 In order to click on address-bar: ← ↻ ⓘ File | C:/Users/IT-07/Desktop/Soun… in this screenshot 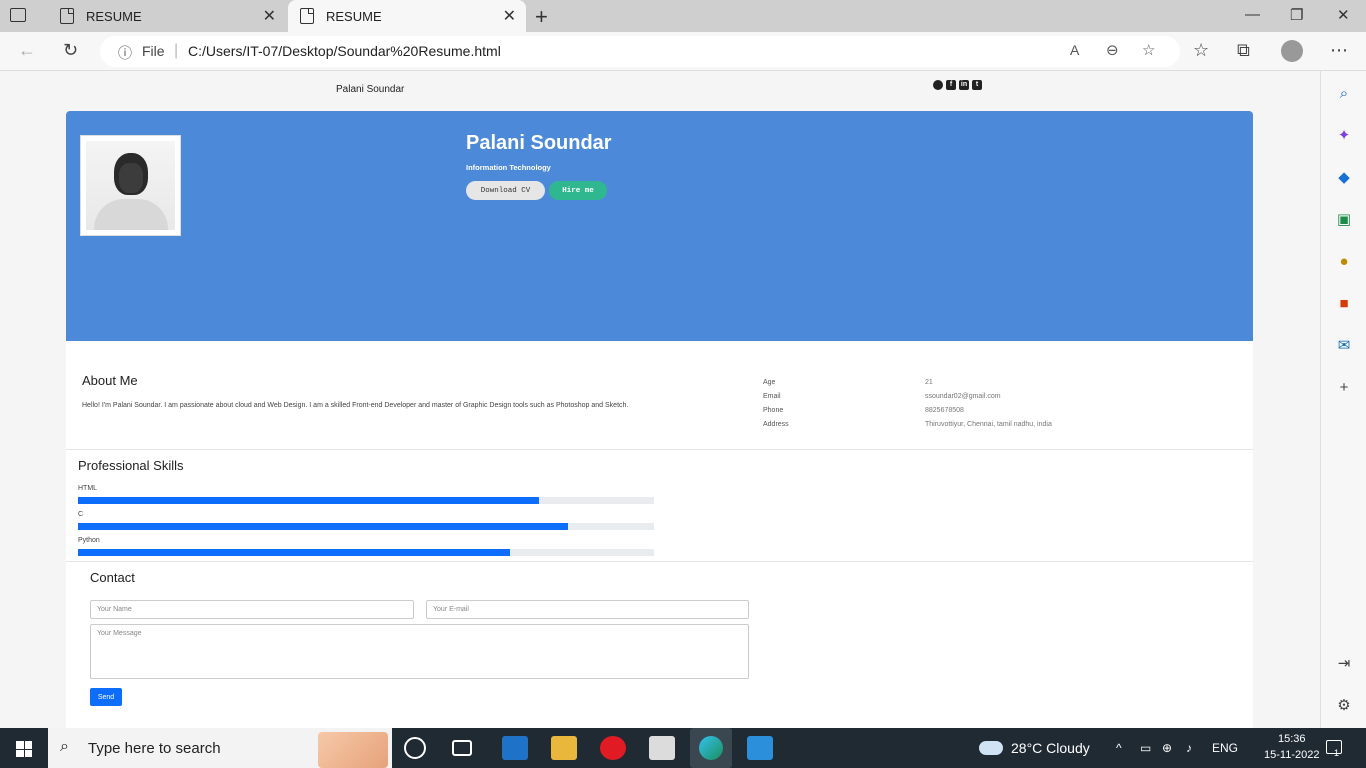, I will do `click(683, 51)`.